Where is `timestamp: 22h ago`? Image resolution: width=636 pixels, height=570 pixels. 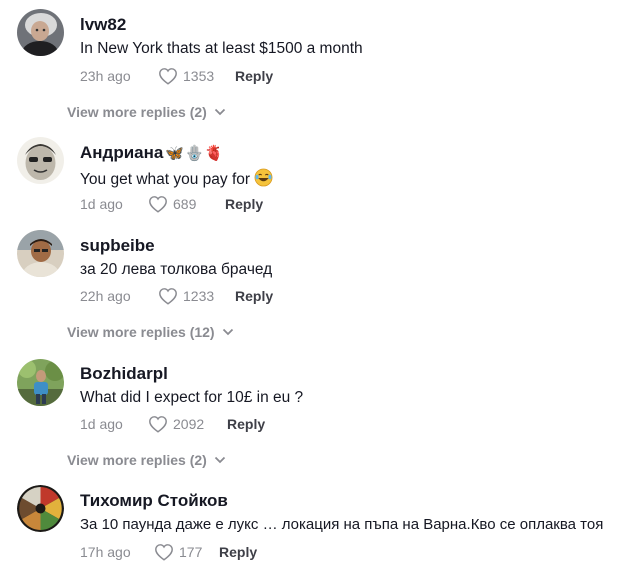
timestamp: 22h ago is located at coordinates (105, 296).